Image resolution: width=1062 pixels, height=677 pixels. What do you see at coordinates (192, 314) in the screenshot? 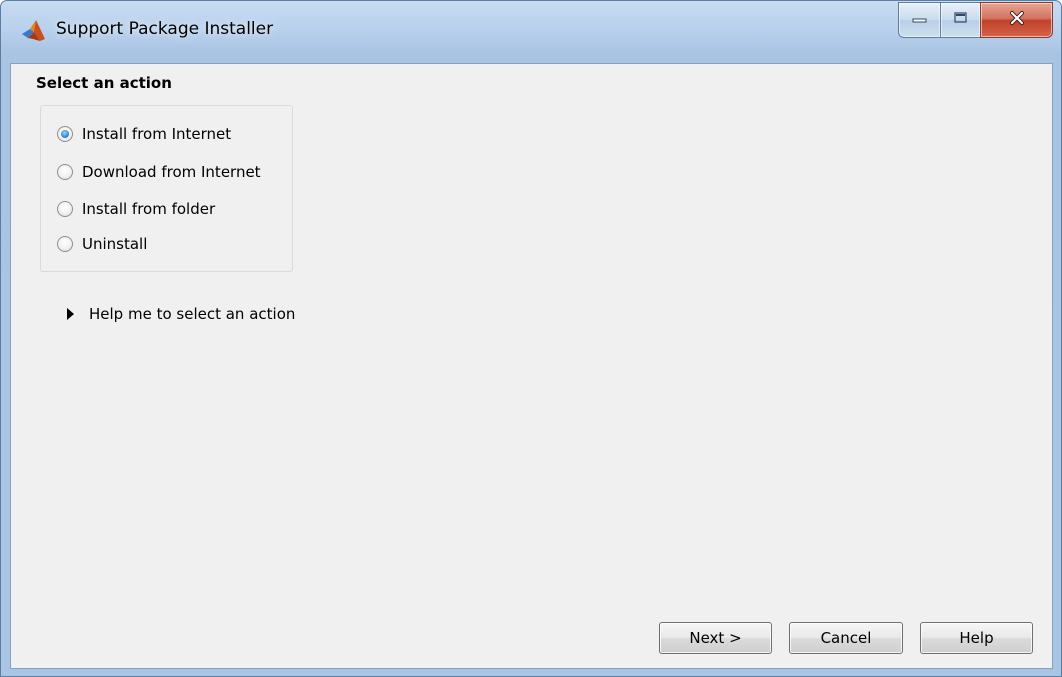
I see `help-expander-label: Help me to select an action` at bounding box center [192, 314].